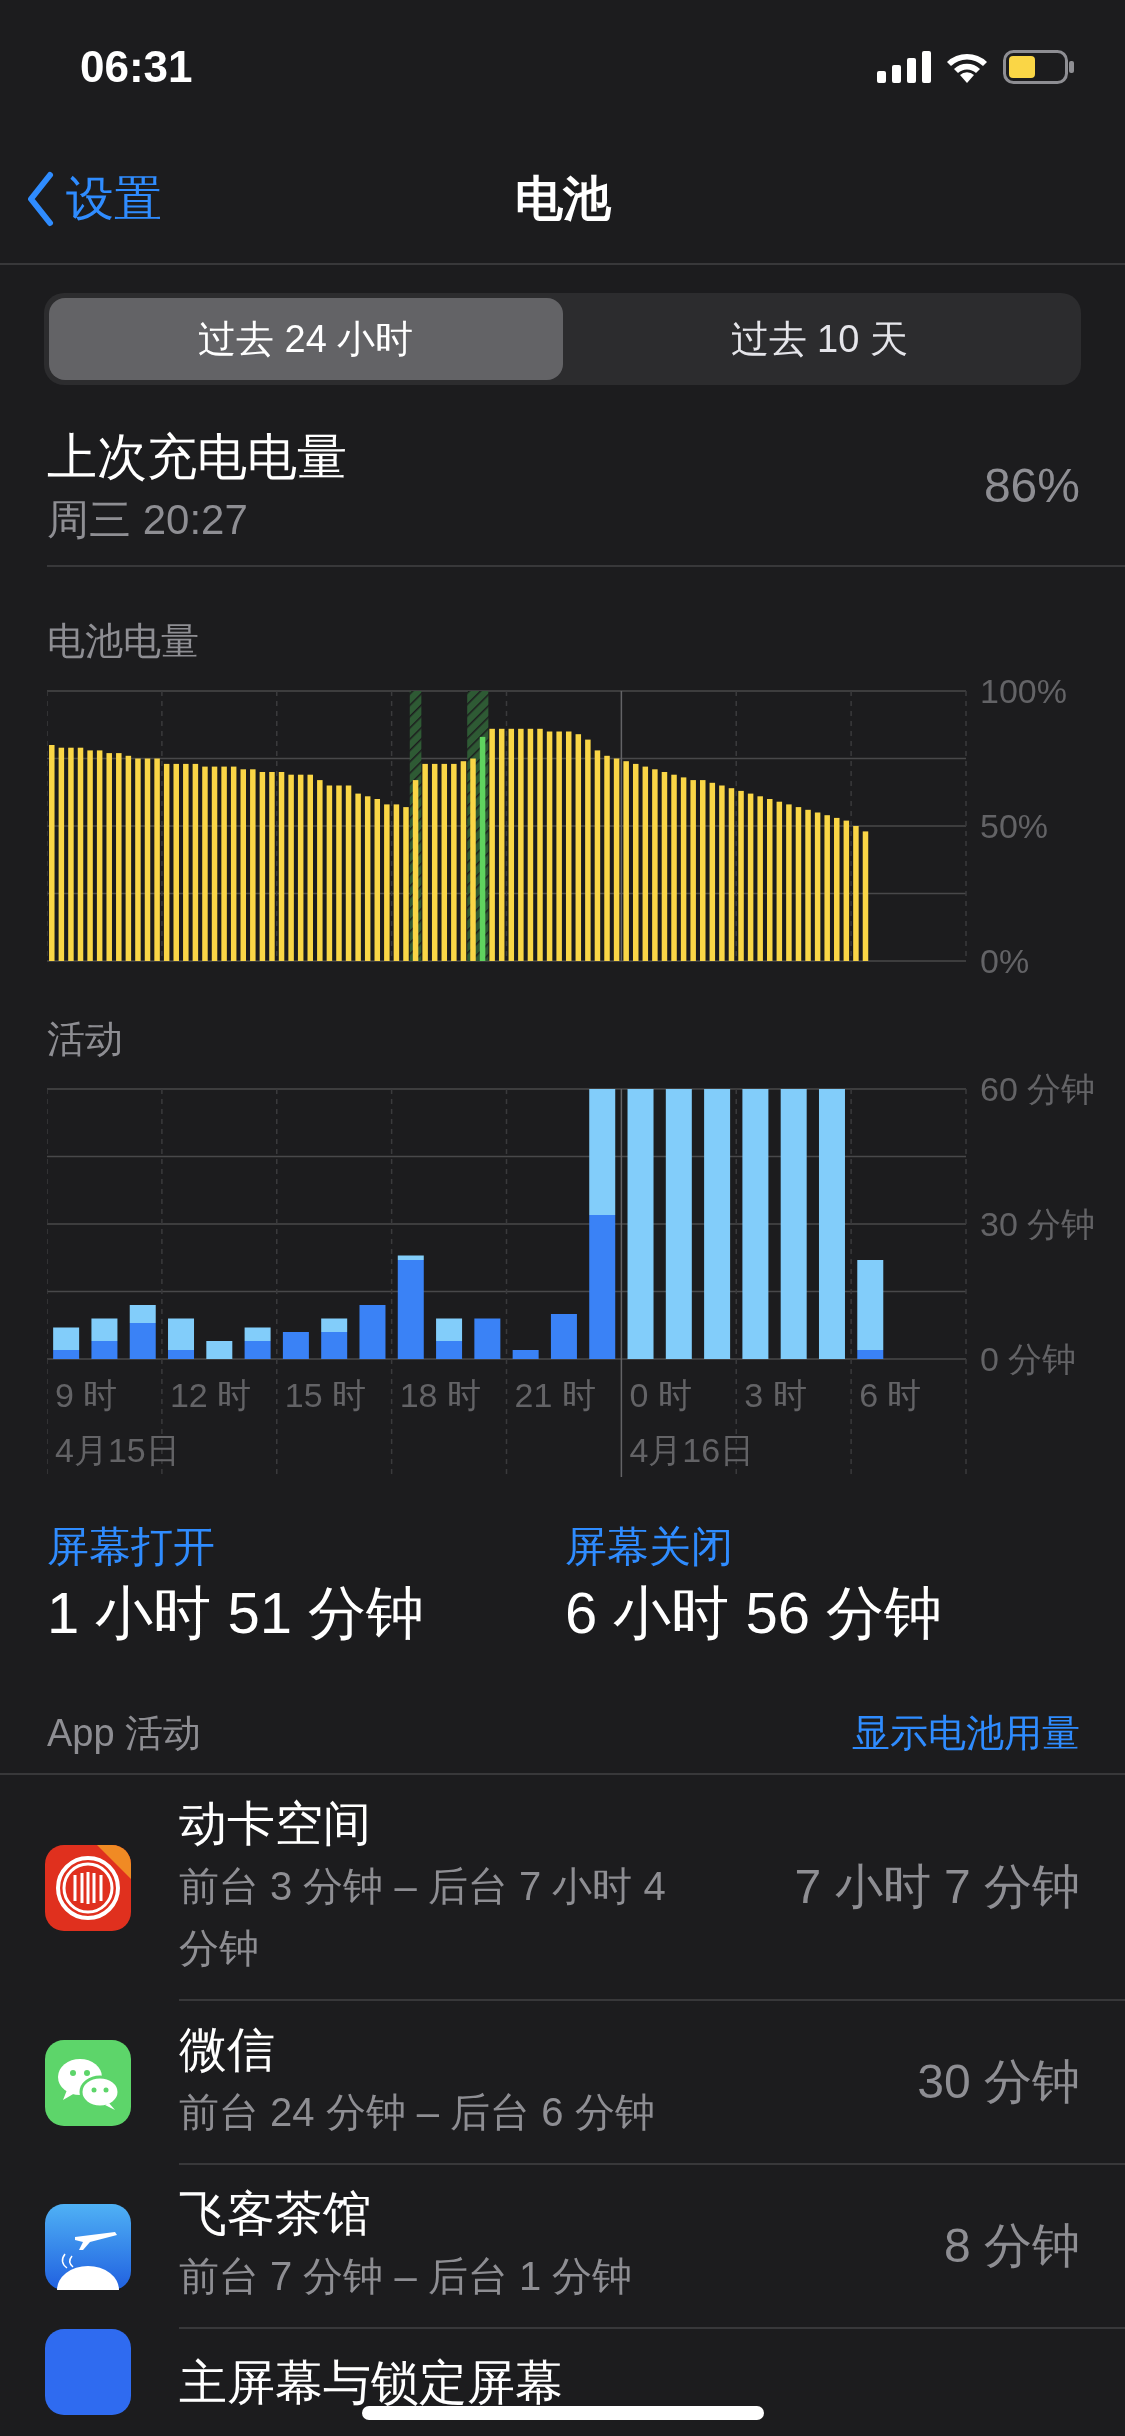 The width and height of the screenshot is (1125, 2436). I want to click on axis-label: 0%, so click(1005, 961).